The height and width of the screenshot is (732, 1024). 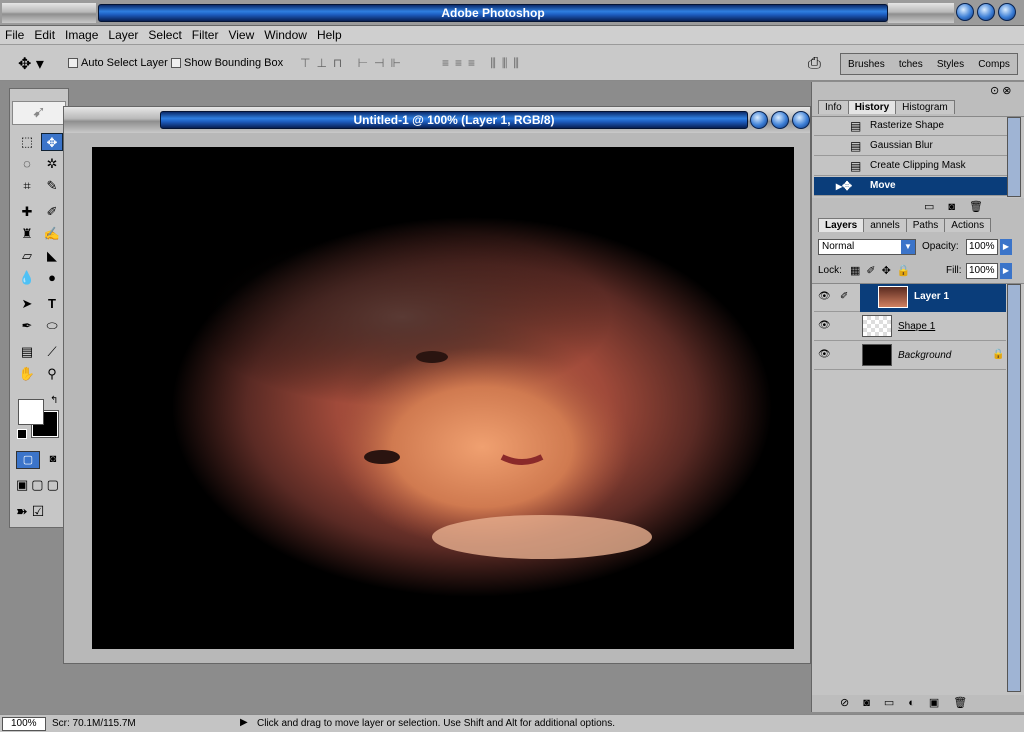 I want to click on panel-dock-controls: ⊙ ⊗, so click(x=1001, y=90).